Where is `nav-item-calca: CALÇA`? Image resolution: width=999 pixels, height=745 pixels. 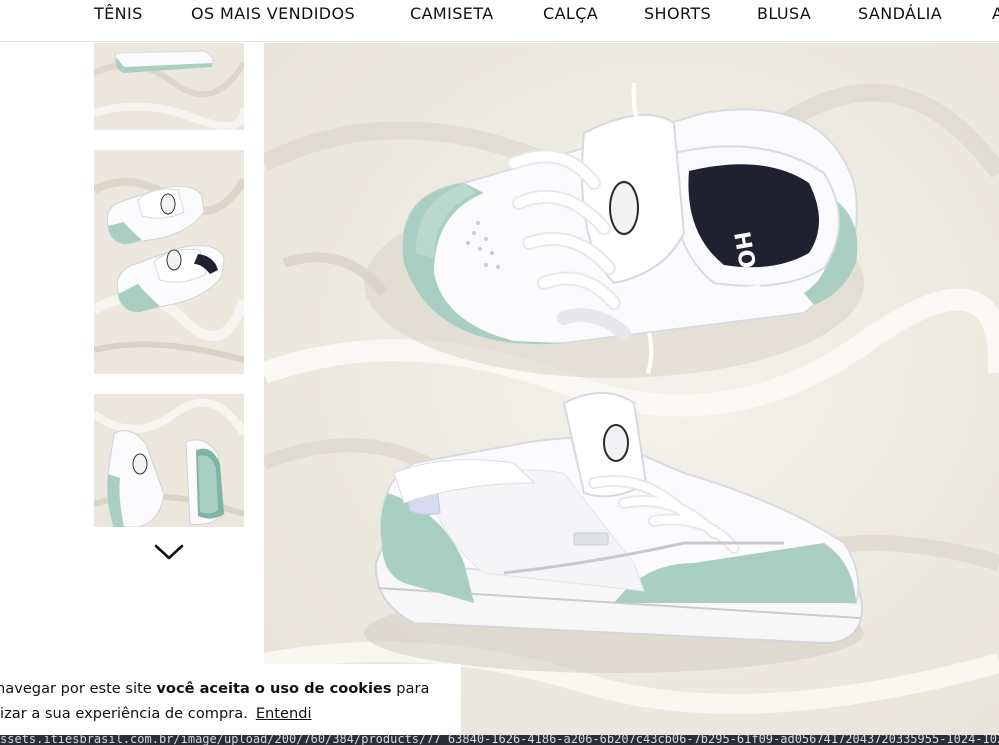 nav-item-calca: CALÇA is located at coordinates (570, 13).